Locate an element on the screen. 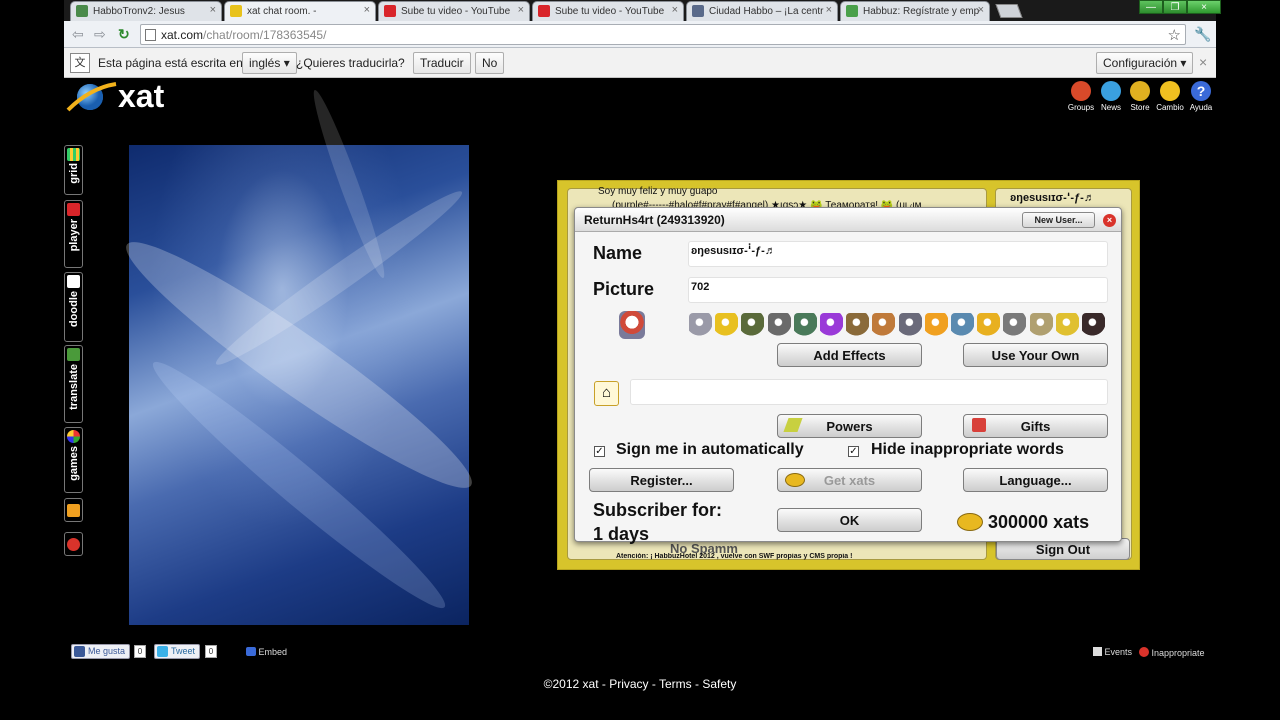  gift-icon is located at coordinates (979, 425).